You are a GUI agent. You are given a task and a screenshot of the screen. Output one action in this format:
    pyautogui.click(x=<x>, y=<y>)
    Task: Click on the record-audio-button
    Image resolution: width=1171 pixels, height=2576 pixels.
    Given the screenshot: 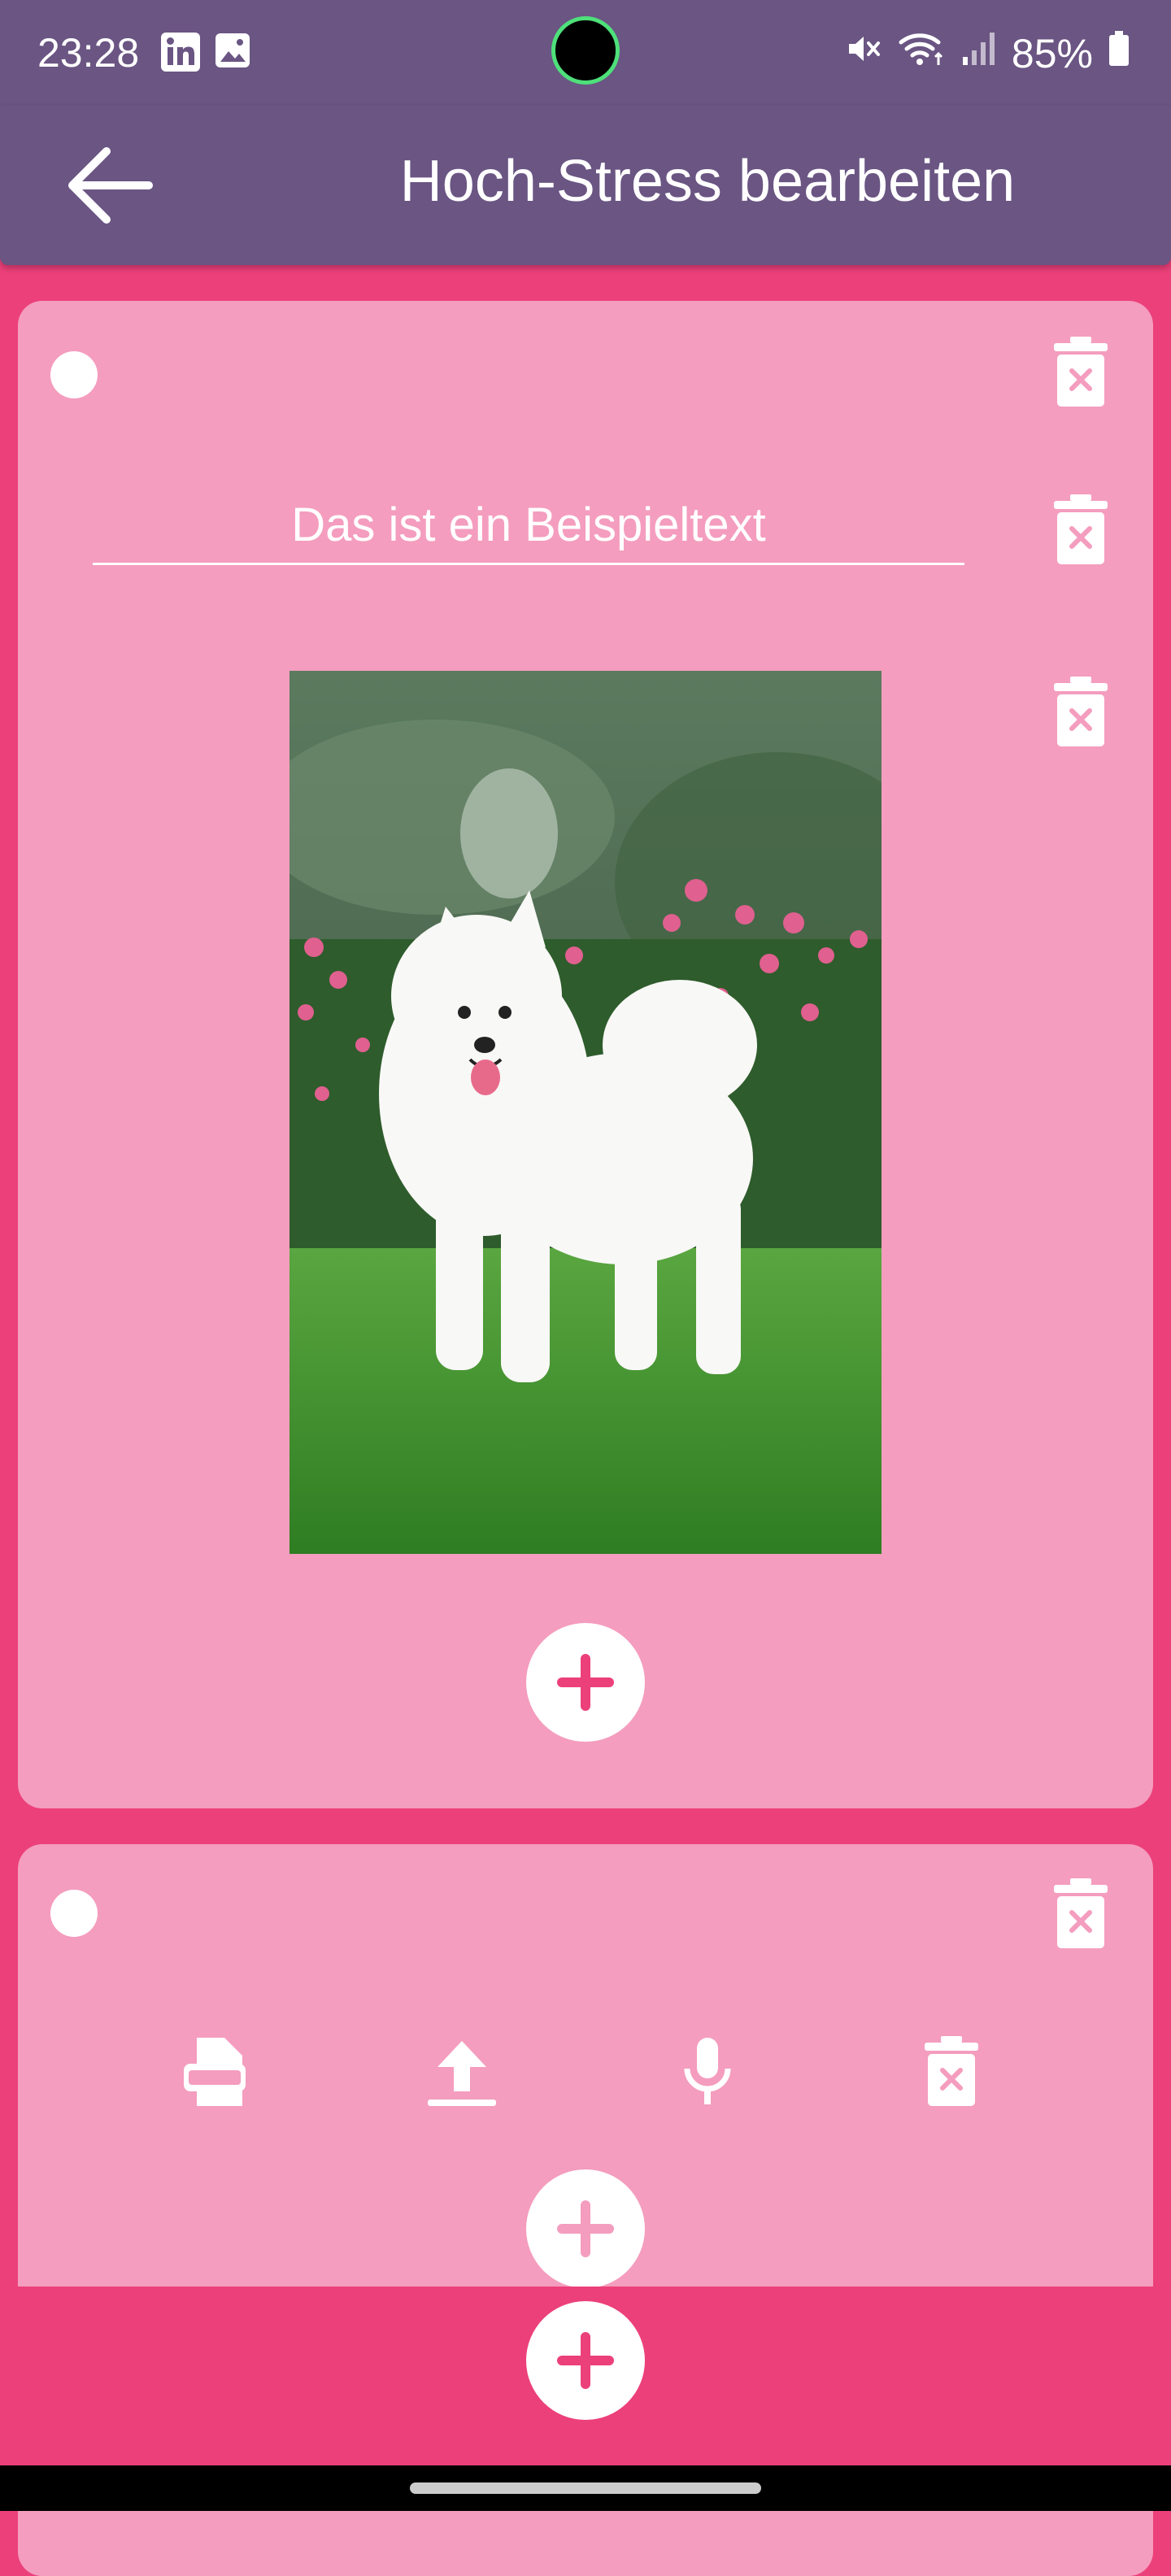 What is the action you would take?
    pyautogui.click(x=707, y=2072)
    